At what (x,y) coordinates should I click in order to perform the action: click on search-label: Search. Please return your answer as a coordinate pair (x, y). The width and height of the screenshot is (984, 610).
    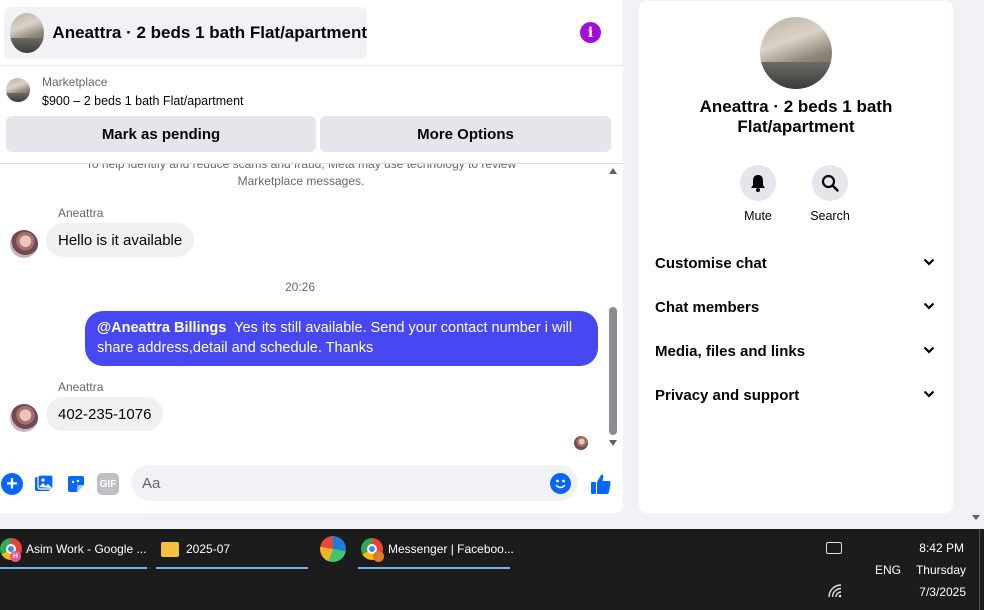
    Looking at the image, I should click on (830, 216).